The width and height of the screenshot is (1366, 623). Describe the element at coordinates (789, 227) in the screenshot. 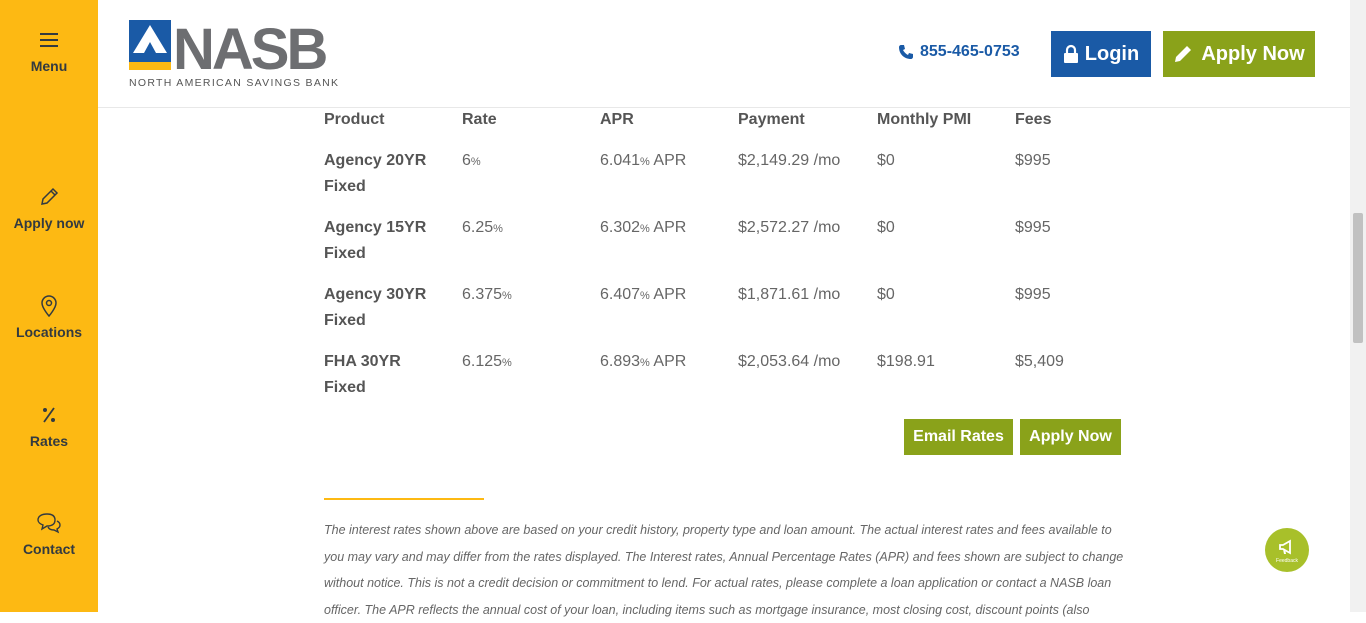

I see `payment-cell: $2,572.27 /mo` at that location.